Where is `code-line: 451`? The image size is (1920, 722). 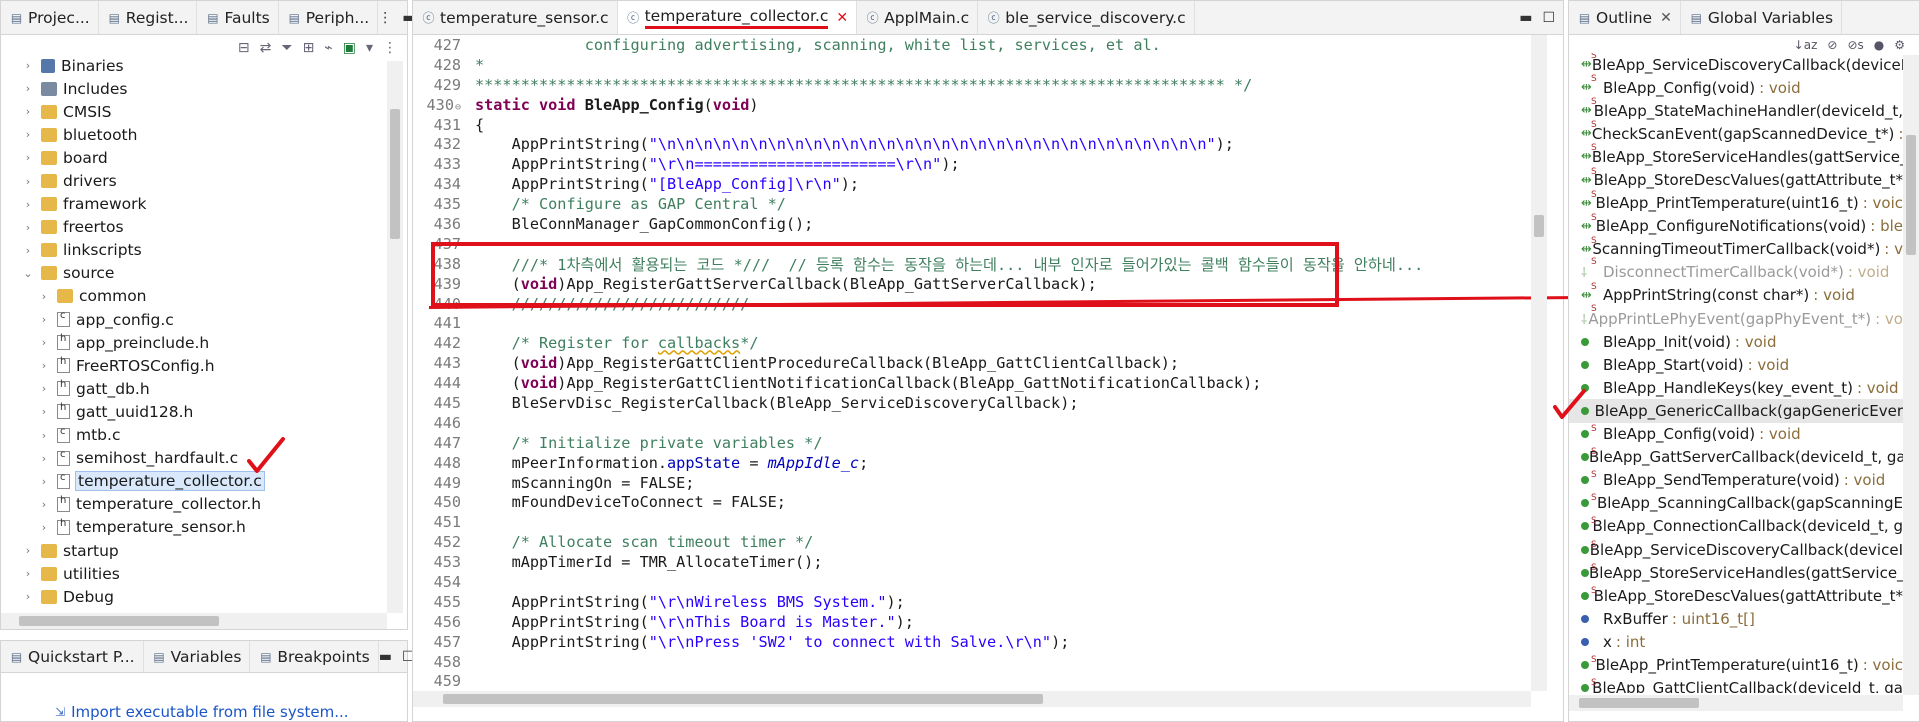 code-line: 451 is located at coordinates (973, 522).